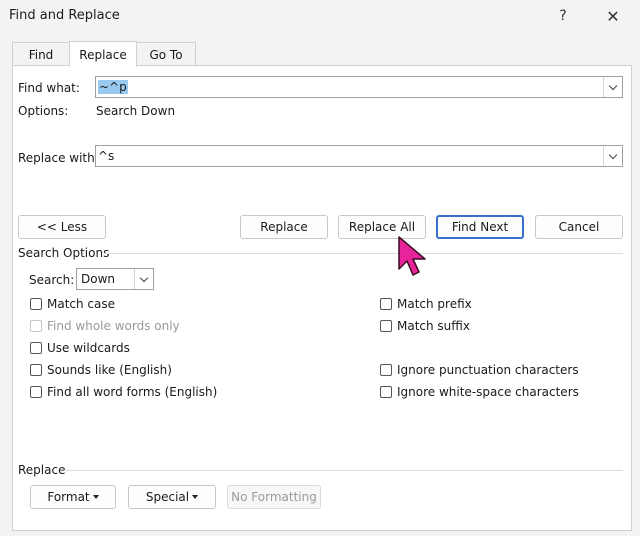 Image resolution: width=640 pixels, height=536 pixels. I want to click on use-wildcards-checkbox: Use wildcards, so click(80, 348).